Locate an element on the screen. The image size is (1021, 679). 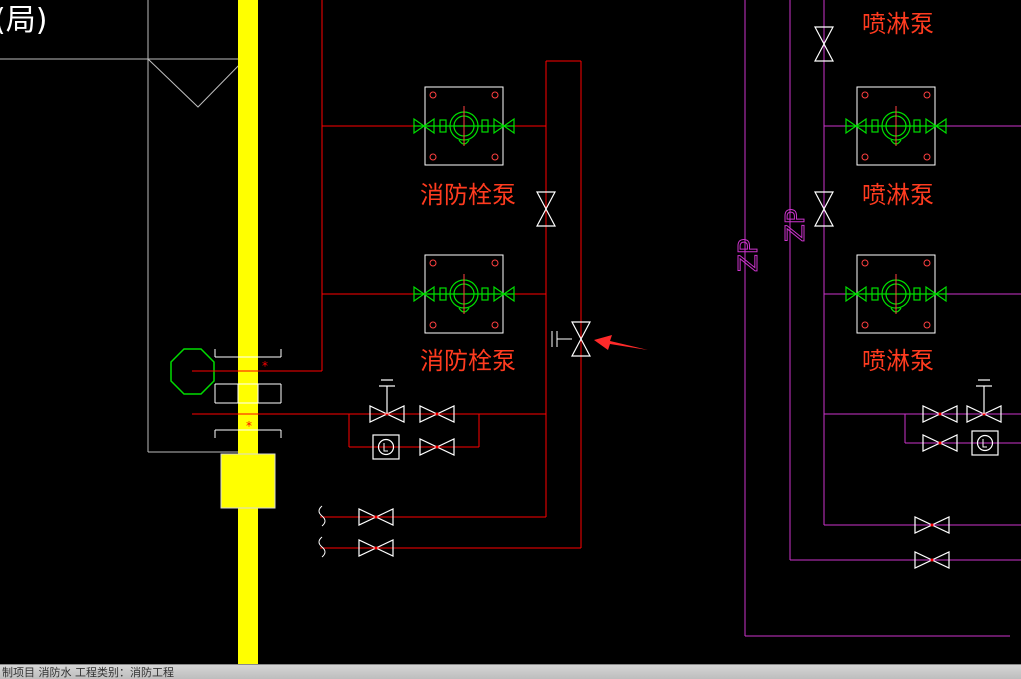
pipe-breaks is located at coordinates (322, 531).